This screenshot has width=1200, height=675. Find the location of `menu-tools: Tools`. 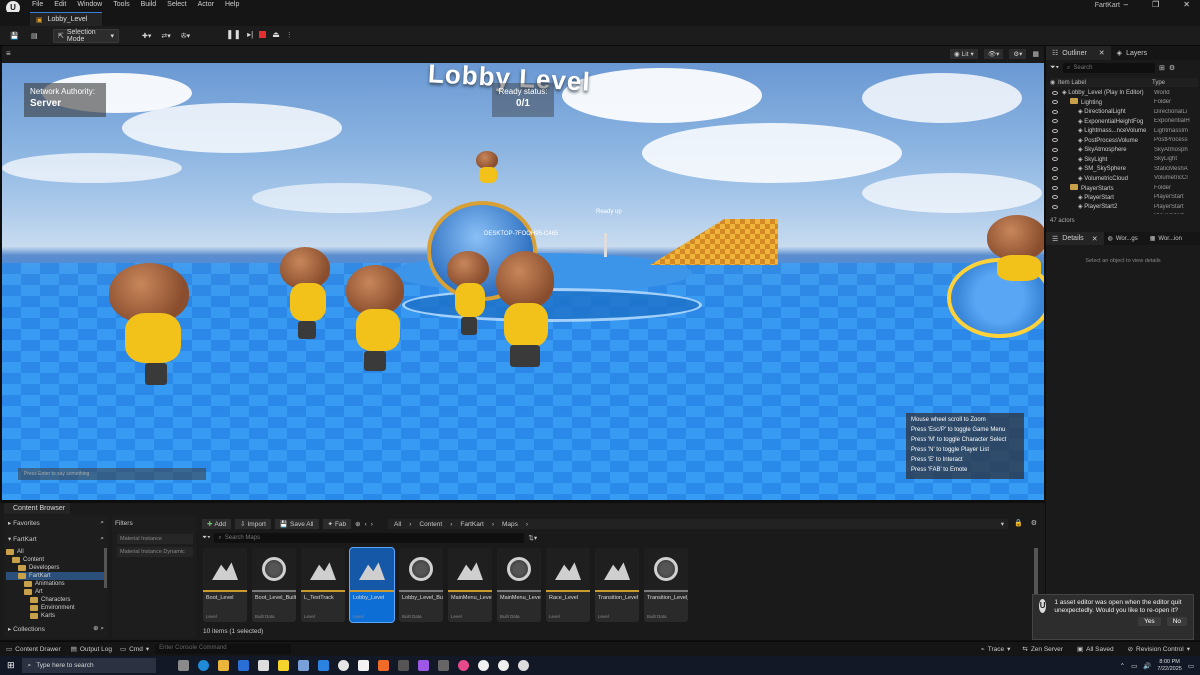

menu-tools: Tools is located at coordinates (121, 4).